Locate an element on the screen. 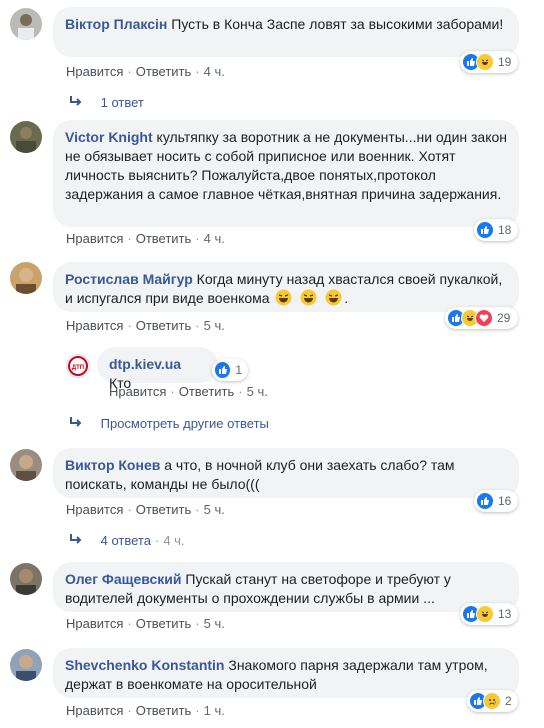  comment-author: Shevchenko Konstantin is located at coordinates (144, 665).